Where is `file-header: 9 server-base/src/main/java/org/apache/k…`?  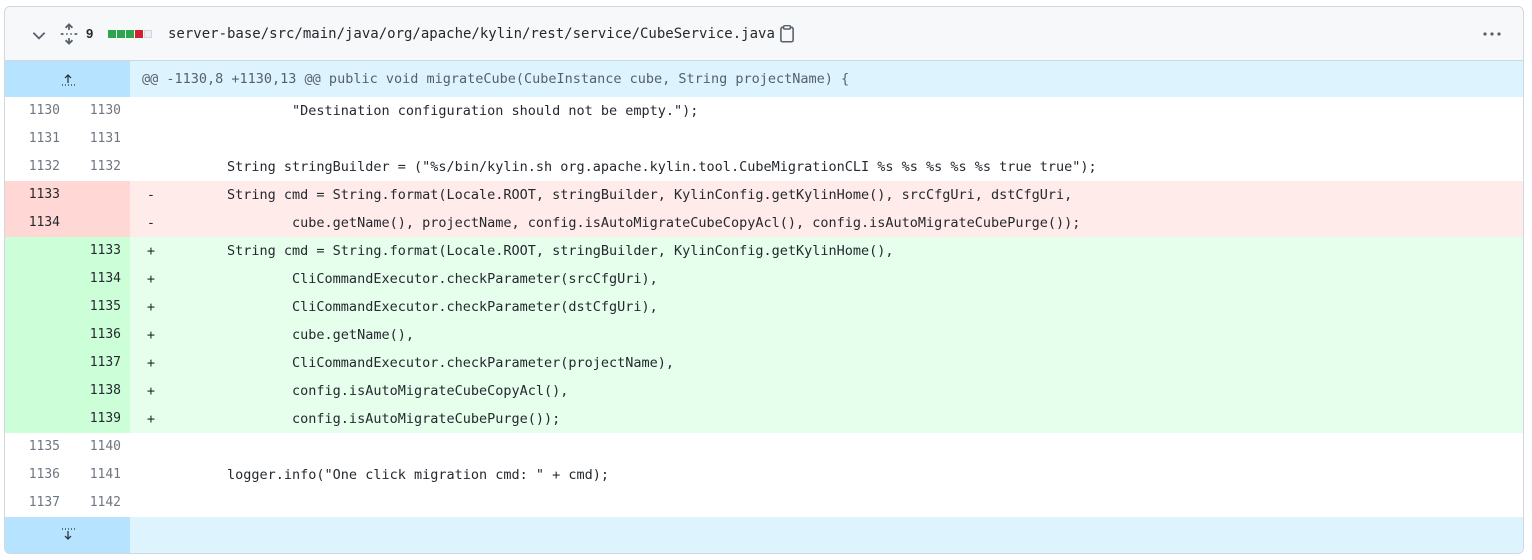
file-header: 9 server-base/src/main/java/org/apache/k… is located at coordinates (764, 34).